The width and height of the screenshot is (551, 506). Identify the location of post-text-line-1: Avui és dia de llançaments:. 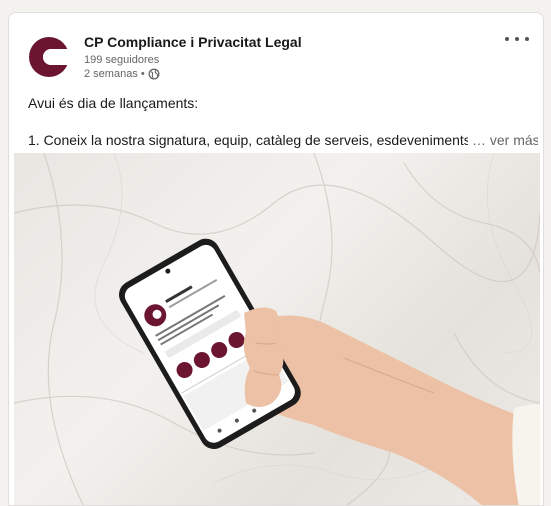
(113, 103).